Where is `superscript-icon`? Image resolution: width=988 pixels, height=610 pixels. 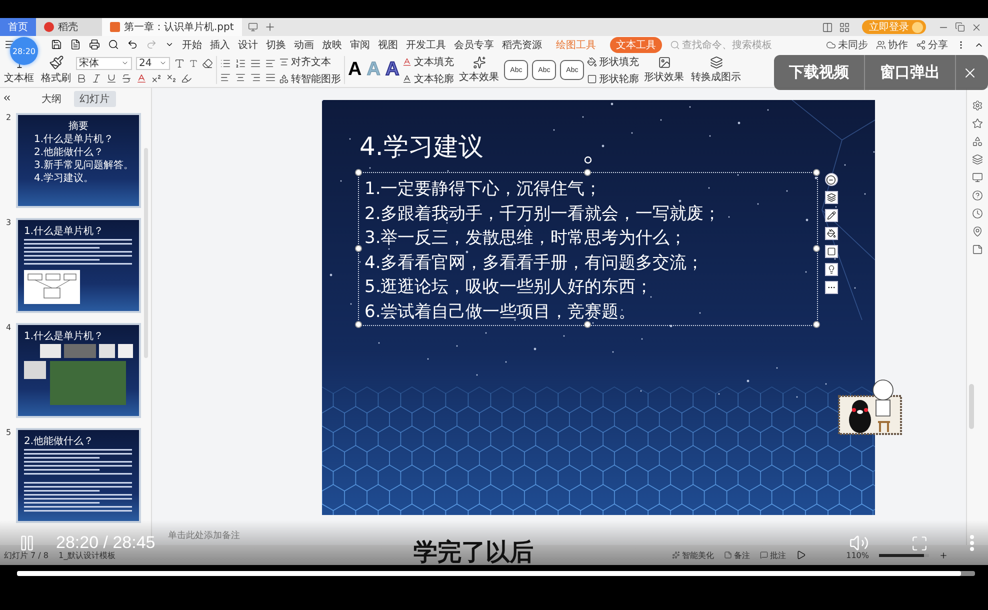
superscript-icon is located at coordinates (156, 78).